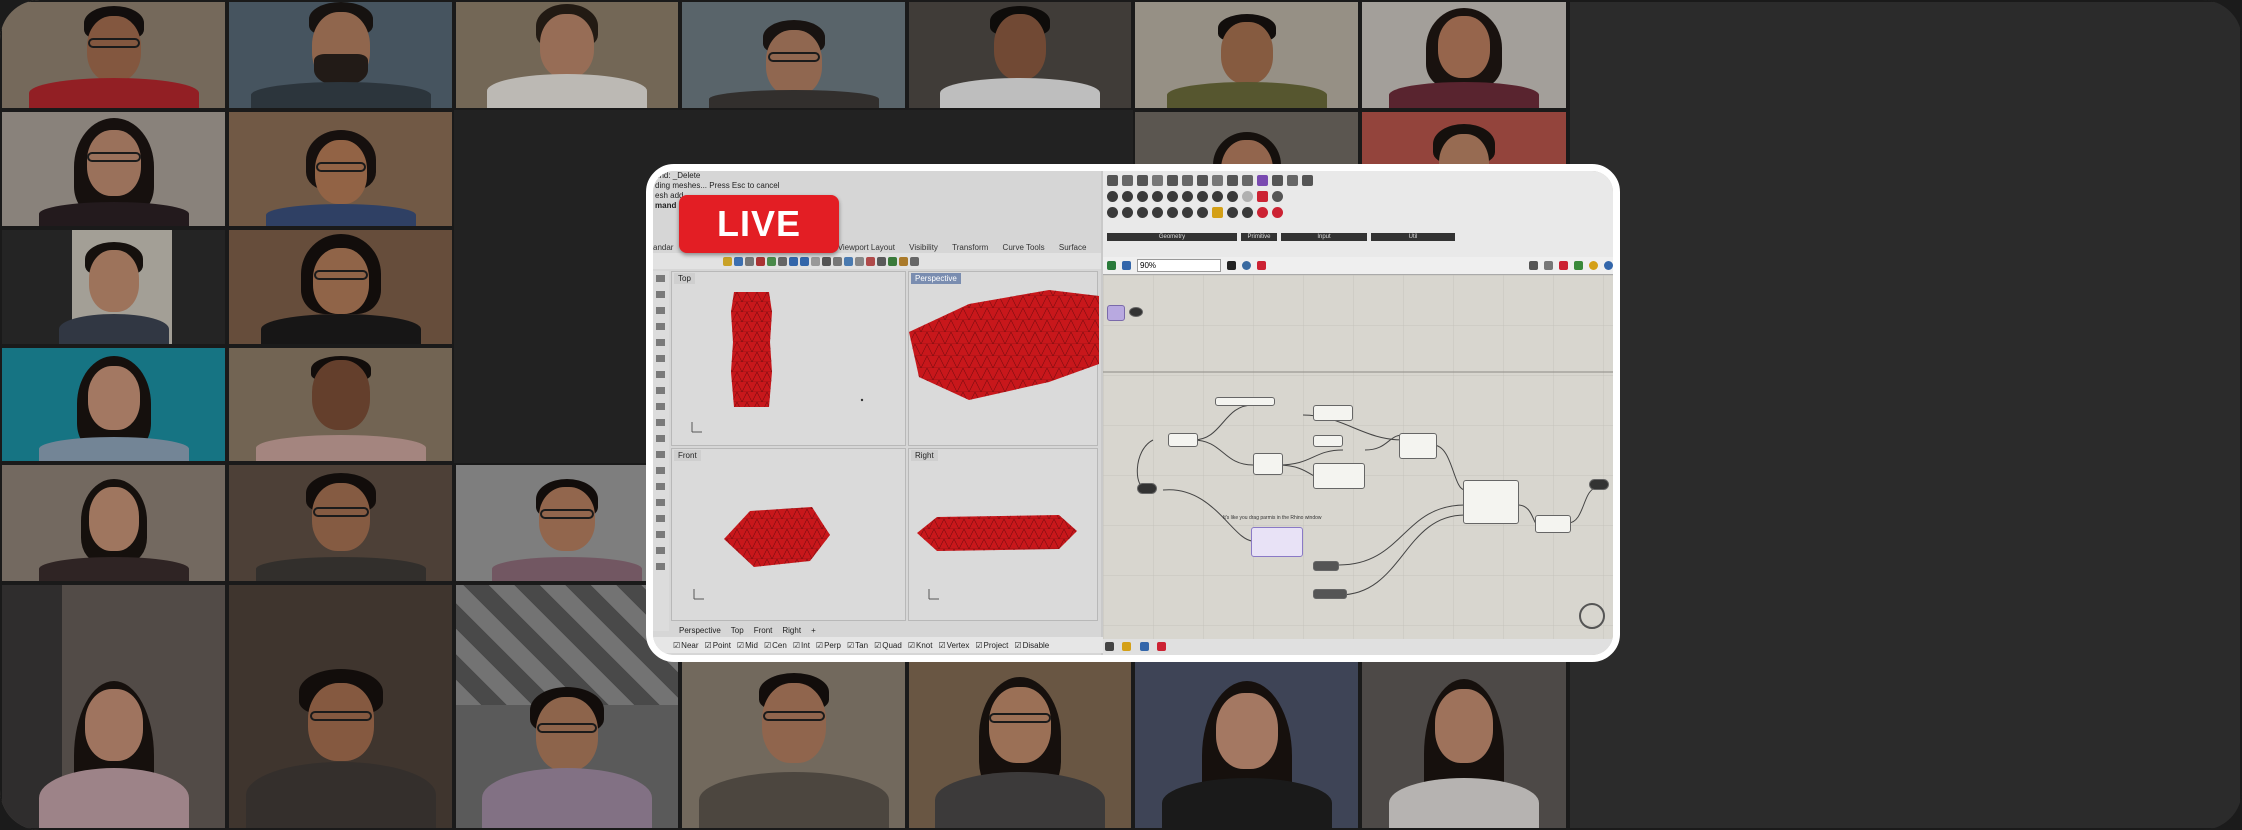 Image resolution: width=2242 pixels, height=830 pixels. I want to click on viewport-tab: Top, so click(737, 630).